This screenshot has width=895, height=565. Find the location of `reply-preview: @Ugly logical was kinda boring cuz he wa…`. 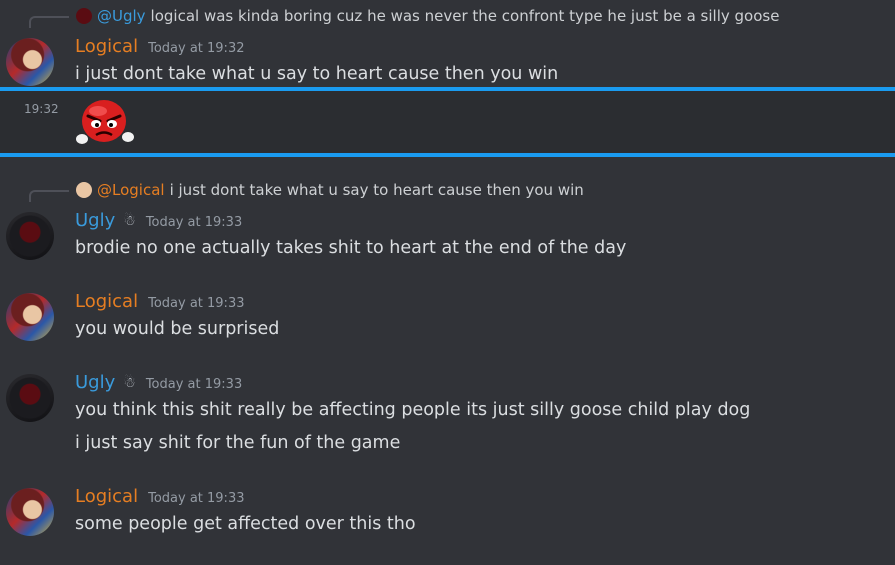

reply-preview: @Ugly logical was kinda boring cuz he wa… is located at coordinates (427, 16).